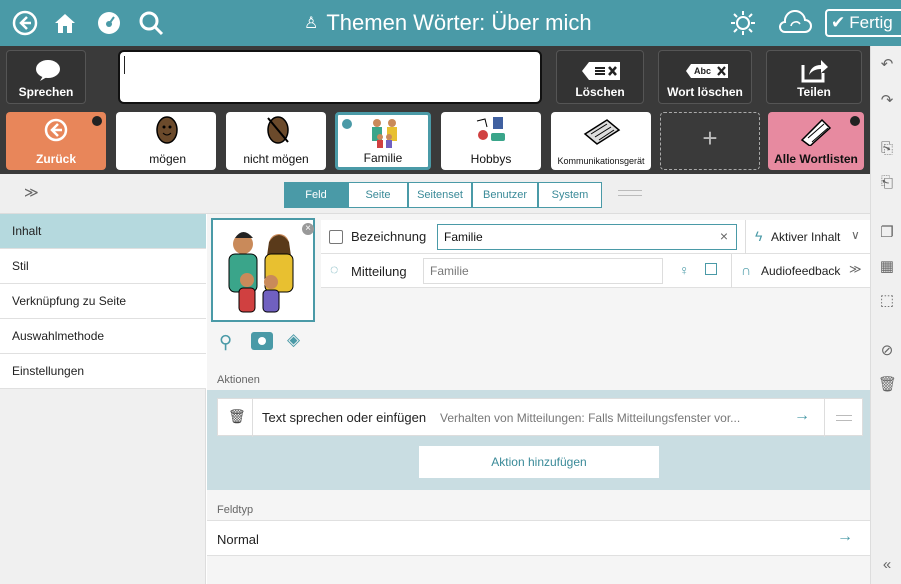  What do you see at coordinates (746, 270) in the screenshot?
I see `headphones-icon: ∩` at bounding box center [746, 270].